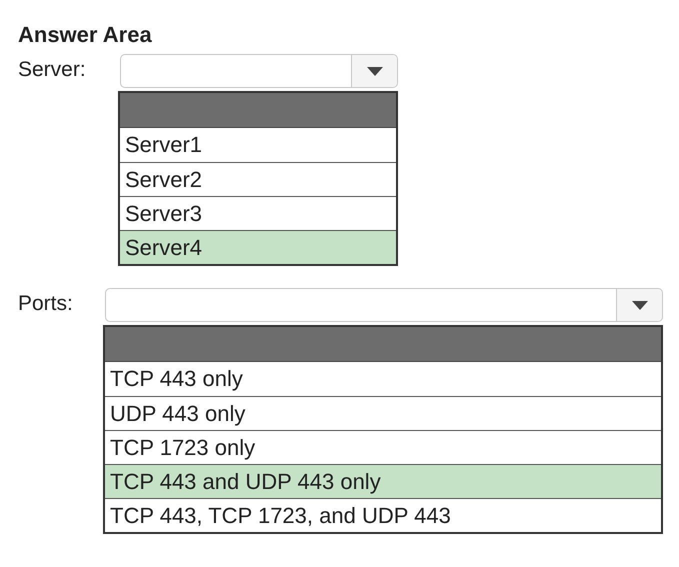  Describe the element at coordinates (383, 481) in the screenshot. I see `dropdown-option: TCP 443 and UDP 443 only` at that location.